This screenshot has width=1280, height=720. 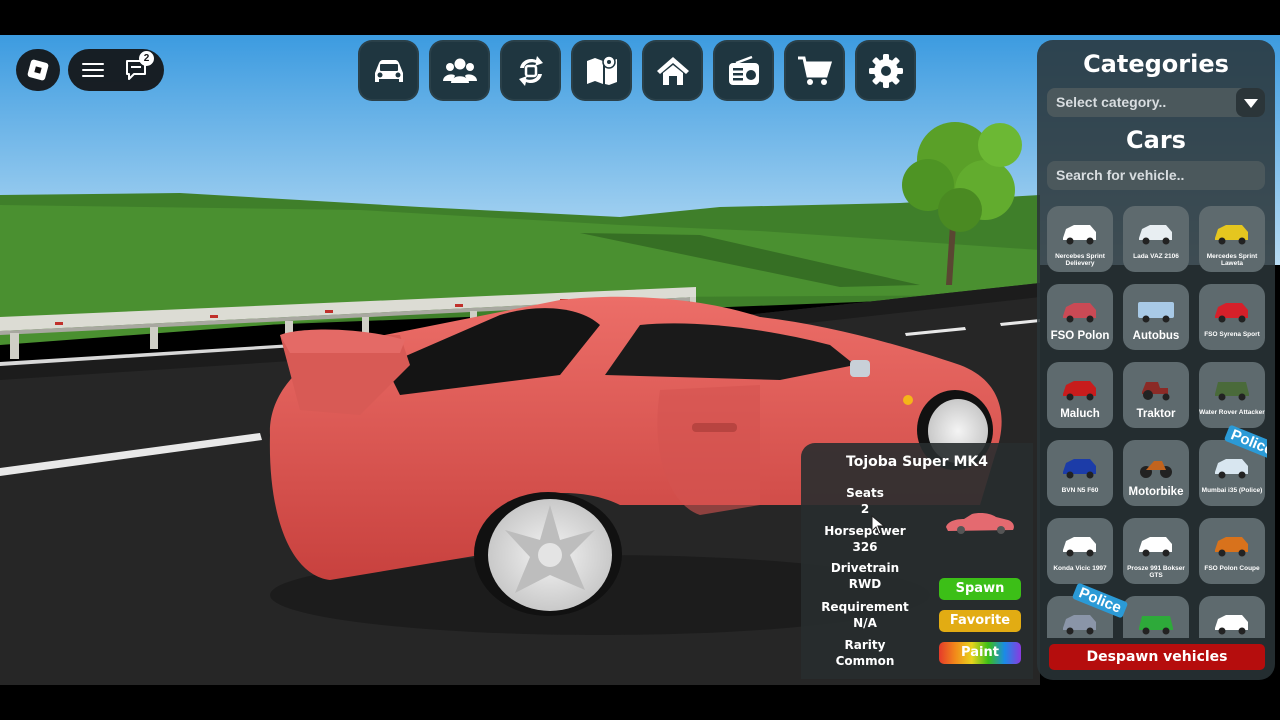 What do you see at coordinates (865, 539) in the screenshot?
I see `stat-horsepower: Horsepower 326` at bounding box center [865, 539].